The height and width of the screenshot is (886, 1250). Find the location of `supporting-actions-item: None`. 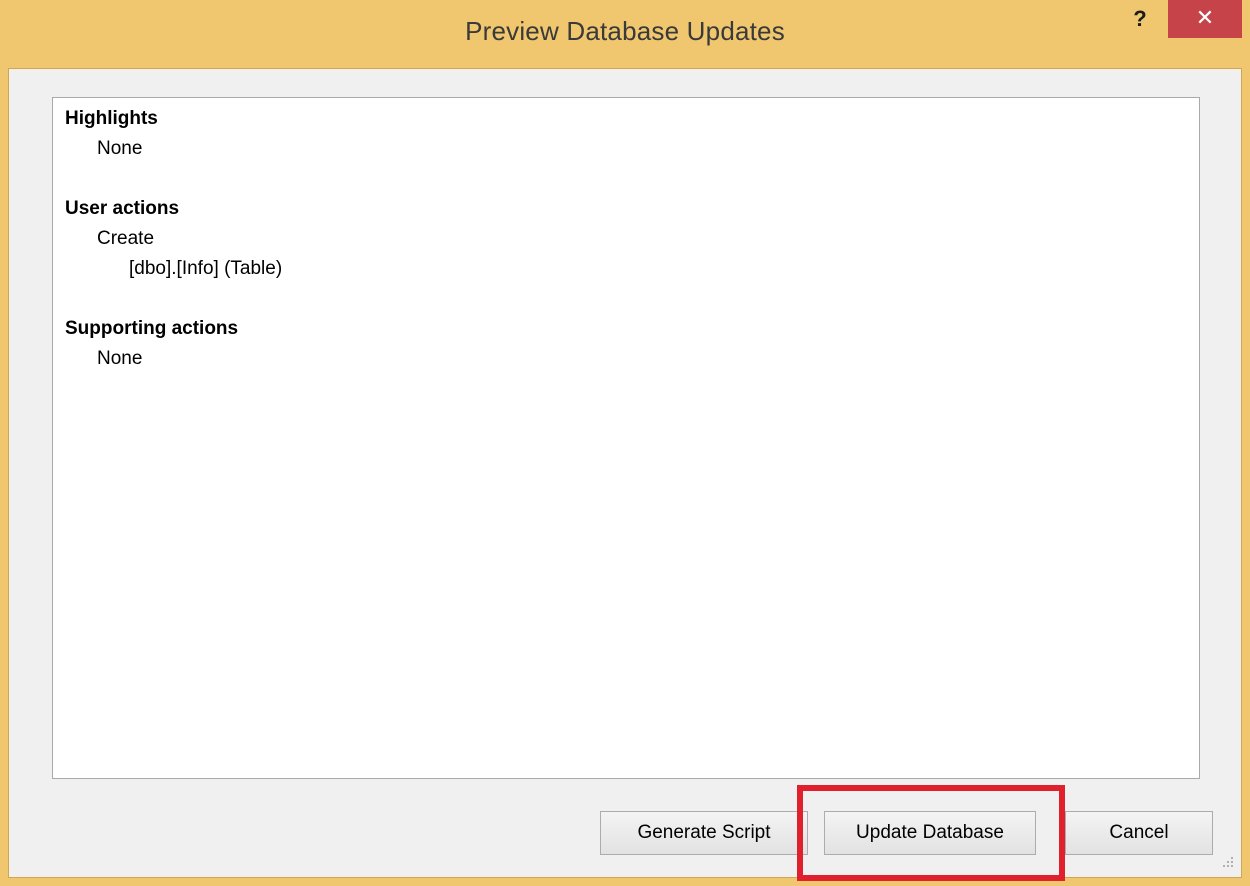

supporting-actions-item: None is located at coordinates (120, 358).